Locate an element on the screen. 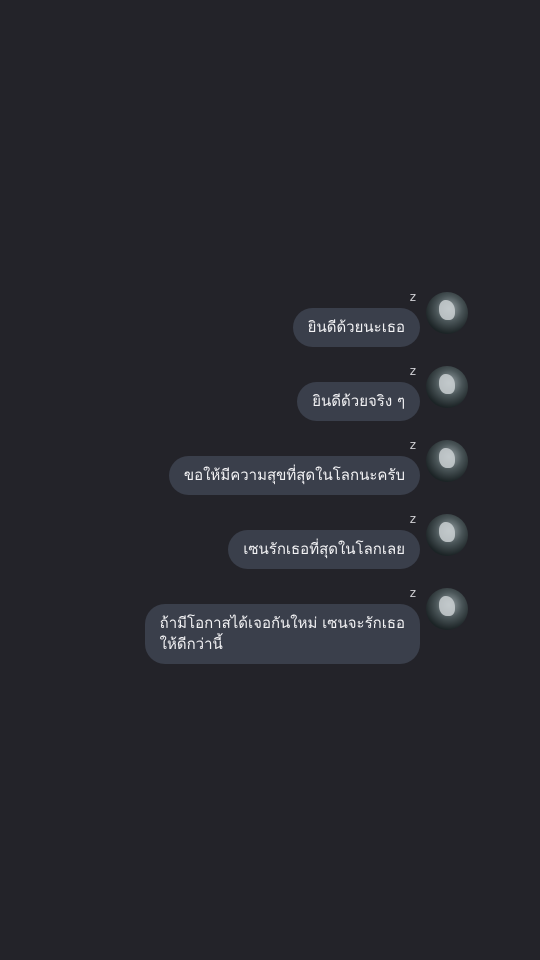 The image size is (540, 960). message-bubble: ยินดีด้วยนะเธอ is located at coordinates (356, 327).